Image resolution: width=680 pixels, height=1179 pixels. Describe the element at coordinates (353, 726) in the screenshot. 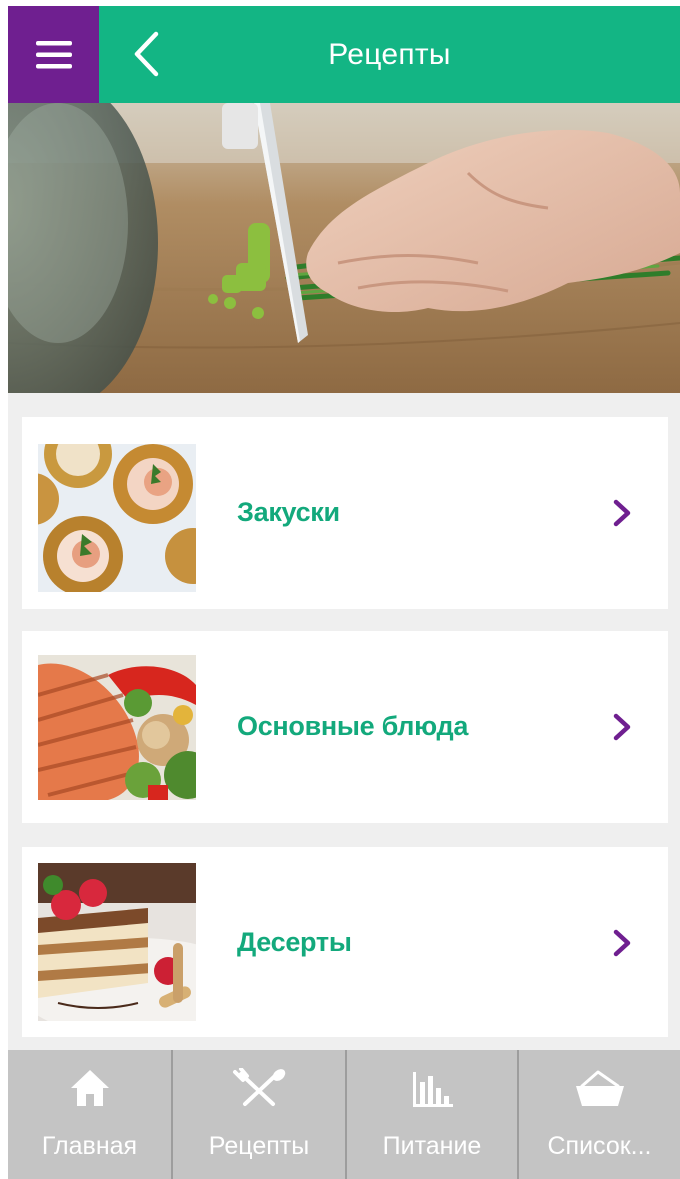

I see `category-label: Основные блюда` at that location.